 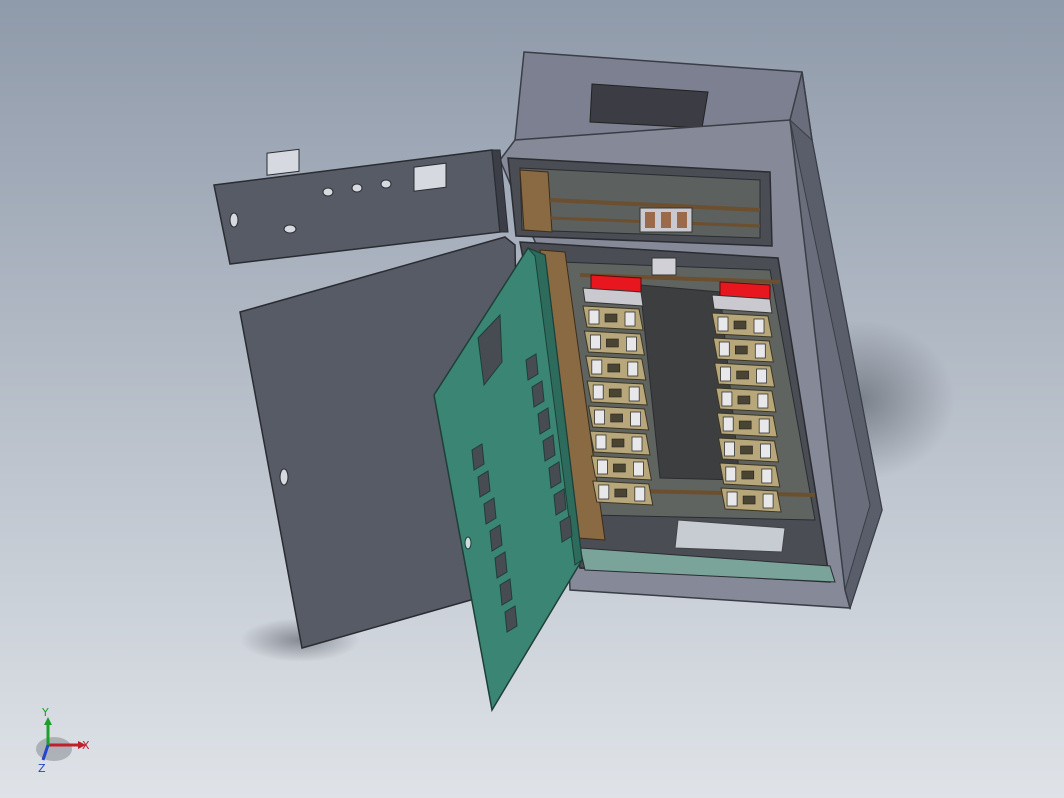 What do you see at coordinates (54, 749) in the screenshot?
I see `triad-base` at bounding box center [54, 749].